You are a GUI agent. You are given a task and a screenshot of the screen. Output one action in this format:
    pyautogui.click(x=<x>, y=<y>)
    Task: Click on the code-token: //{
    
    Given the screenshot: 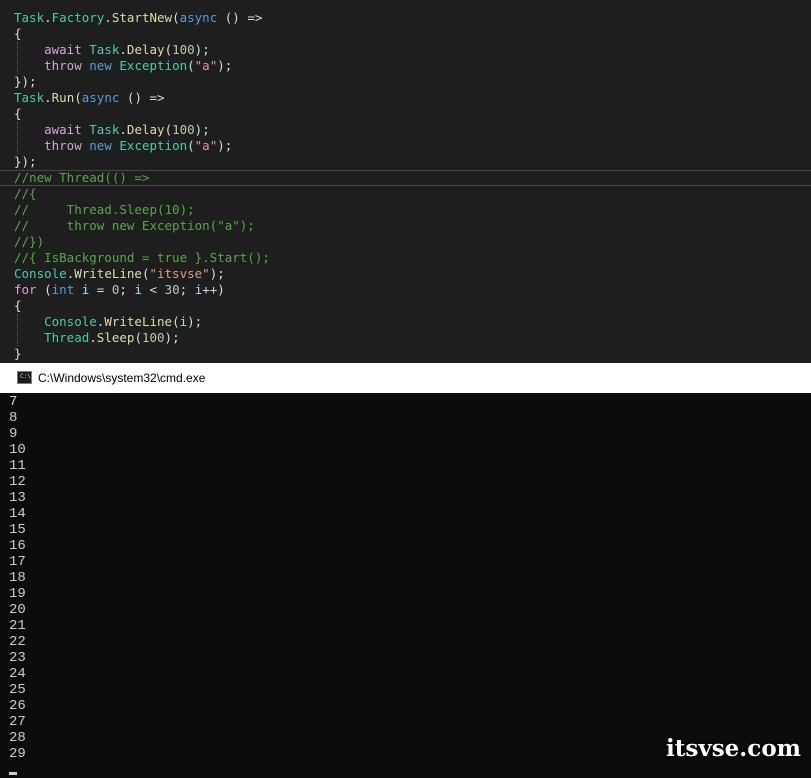 What is the action you would take?
    pyautogui.click(x=25, y=193)
    